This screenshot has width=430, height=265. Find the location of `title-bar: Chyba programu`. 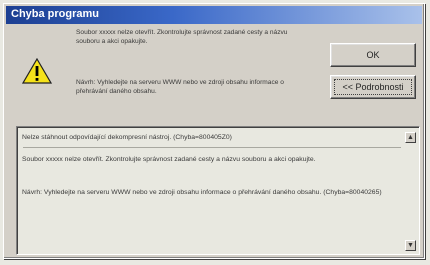

title-bar: Chyba programu is located at coordinates (214, 15).